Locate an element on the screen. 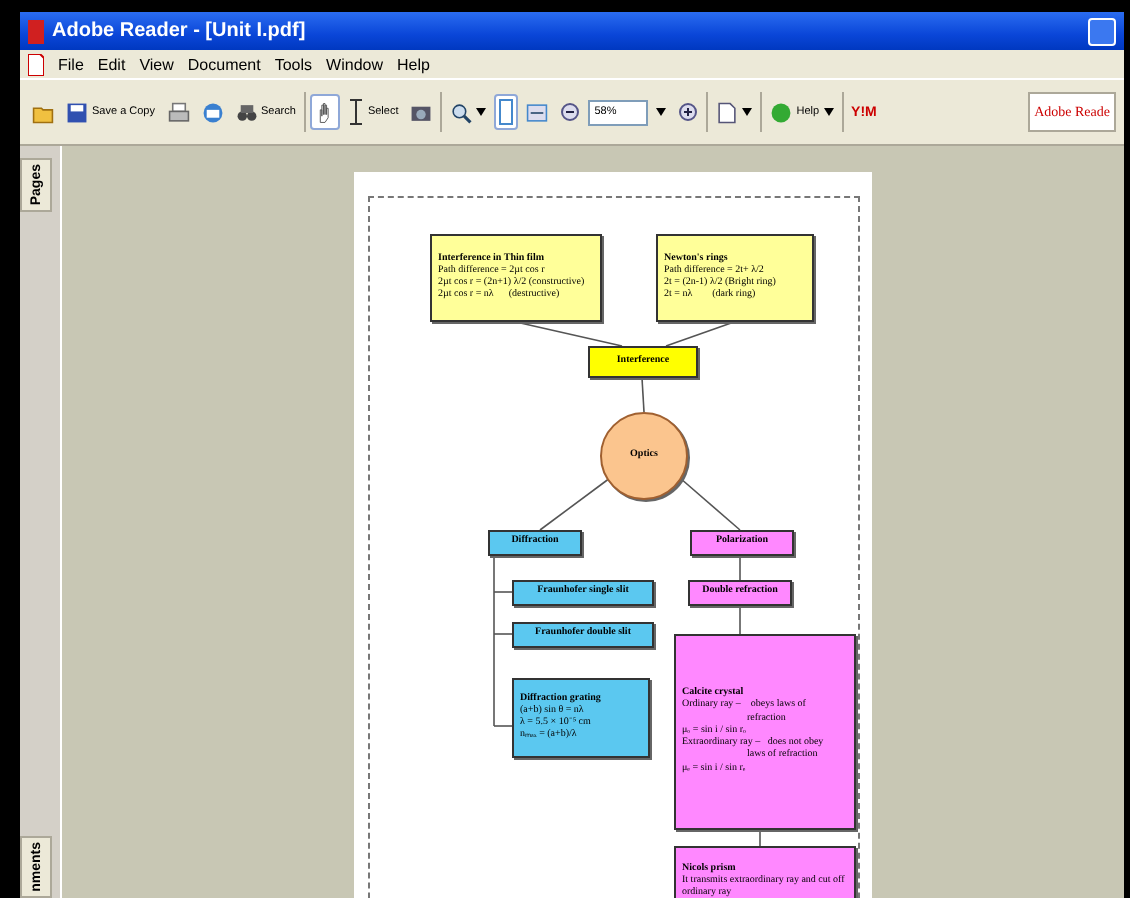 The height and width of the screenshot is (898, 1130). minimize-button is located at coordinates (1102, 31).